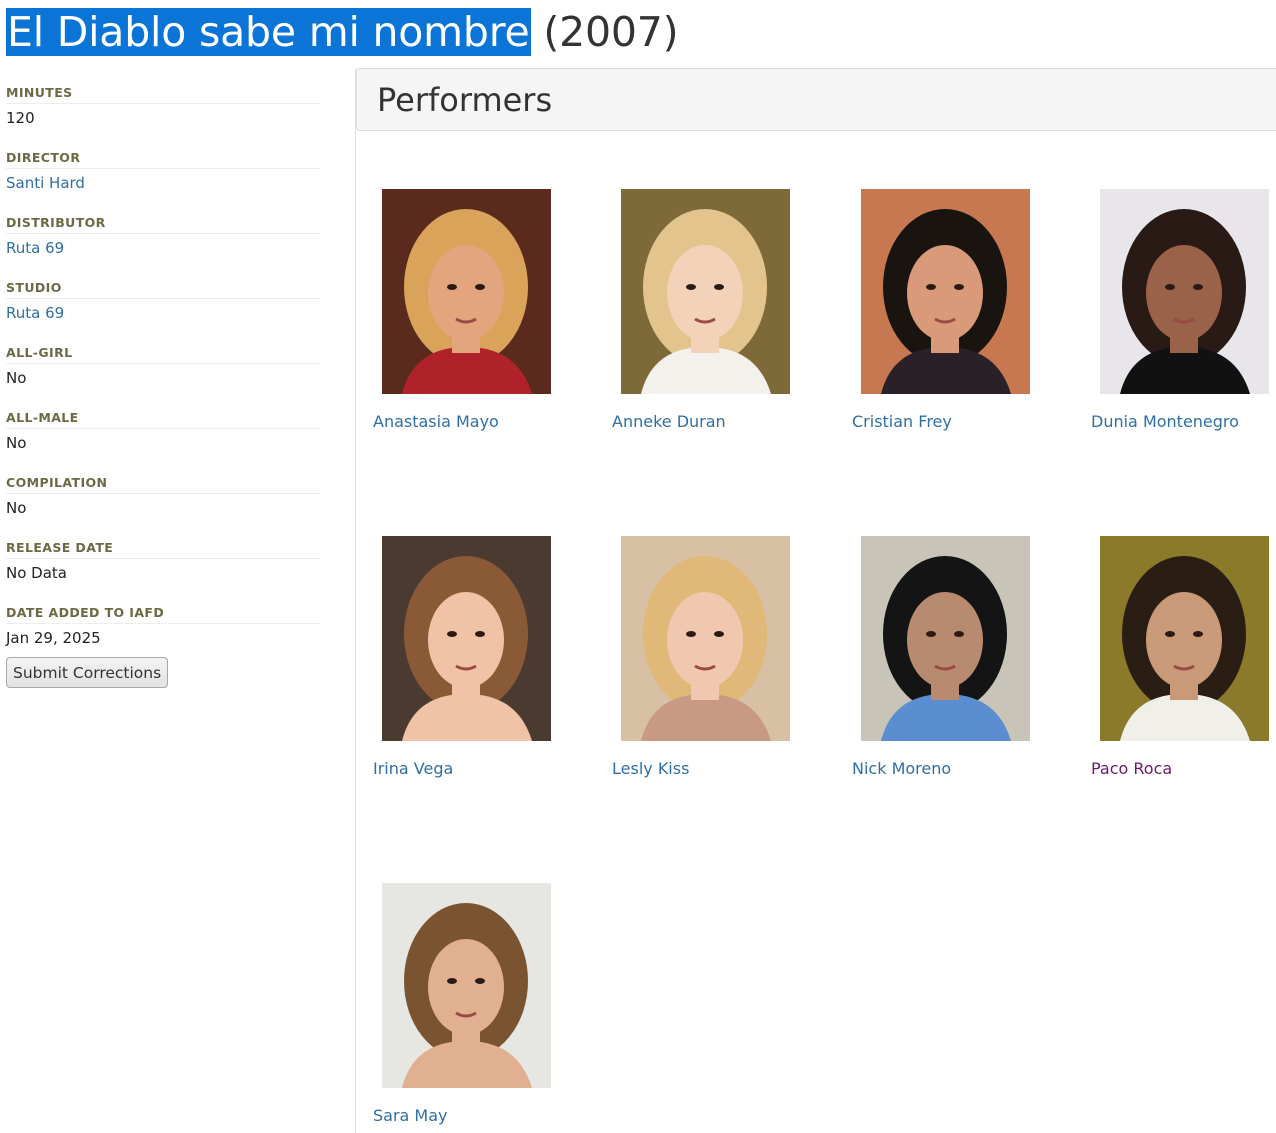 Image resolution: width=1276 pixels, height=1133 pixels. I want to click on performer-name-link: Paco Roca, so click(1131, 768).